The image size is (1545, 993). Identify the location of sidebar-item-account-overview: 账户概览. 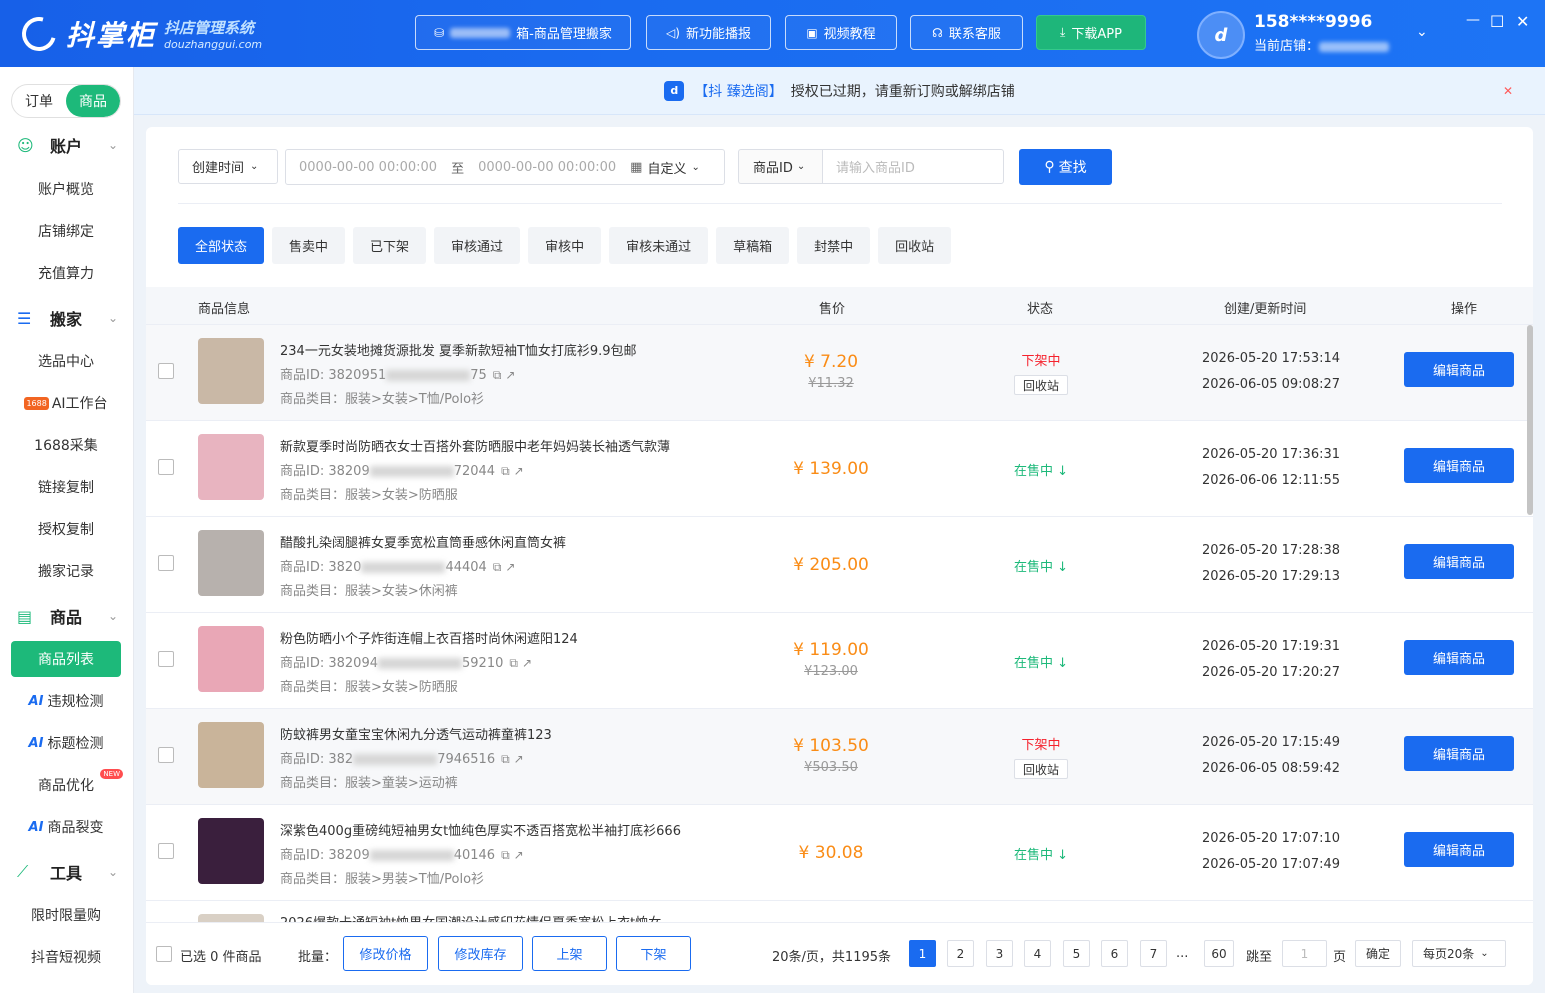
(66, 189).